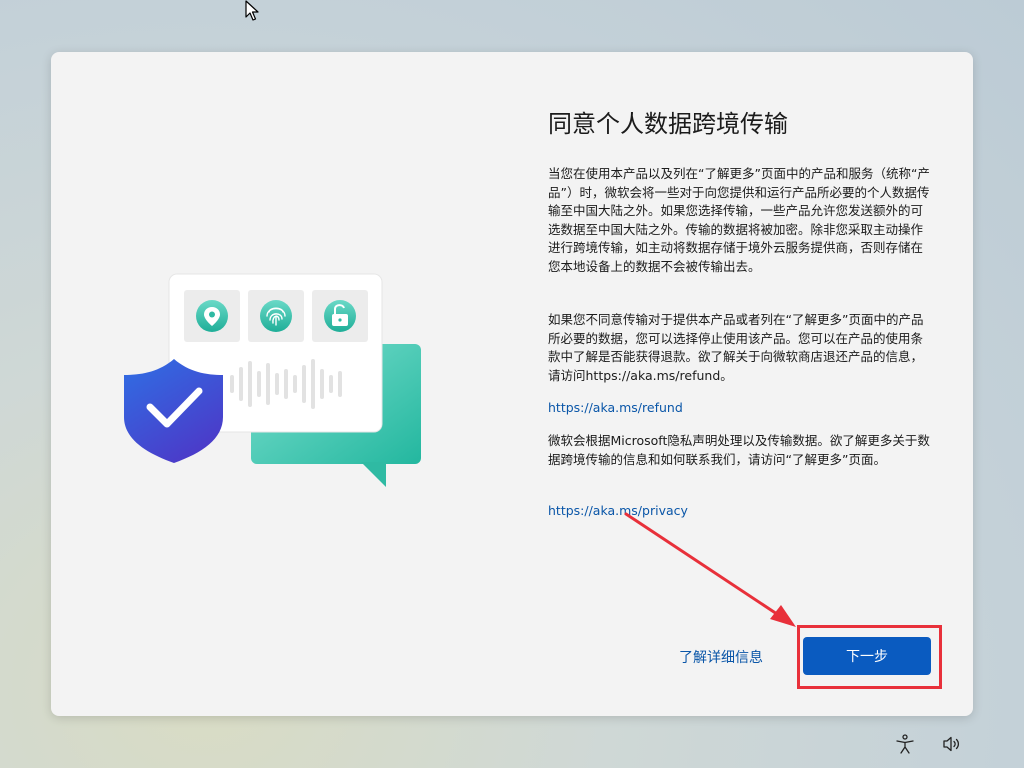 The image size is (1024, 768). I want to click on location-pin-icon, so click(212, 316).